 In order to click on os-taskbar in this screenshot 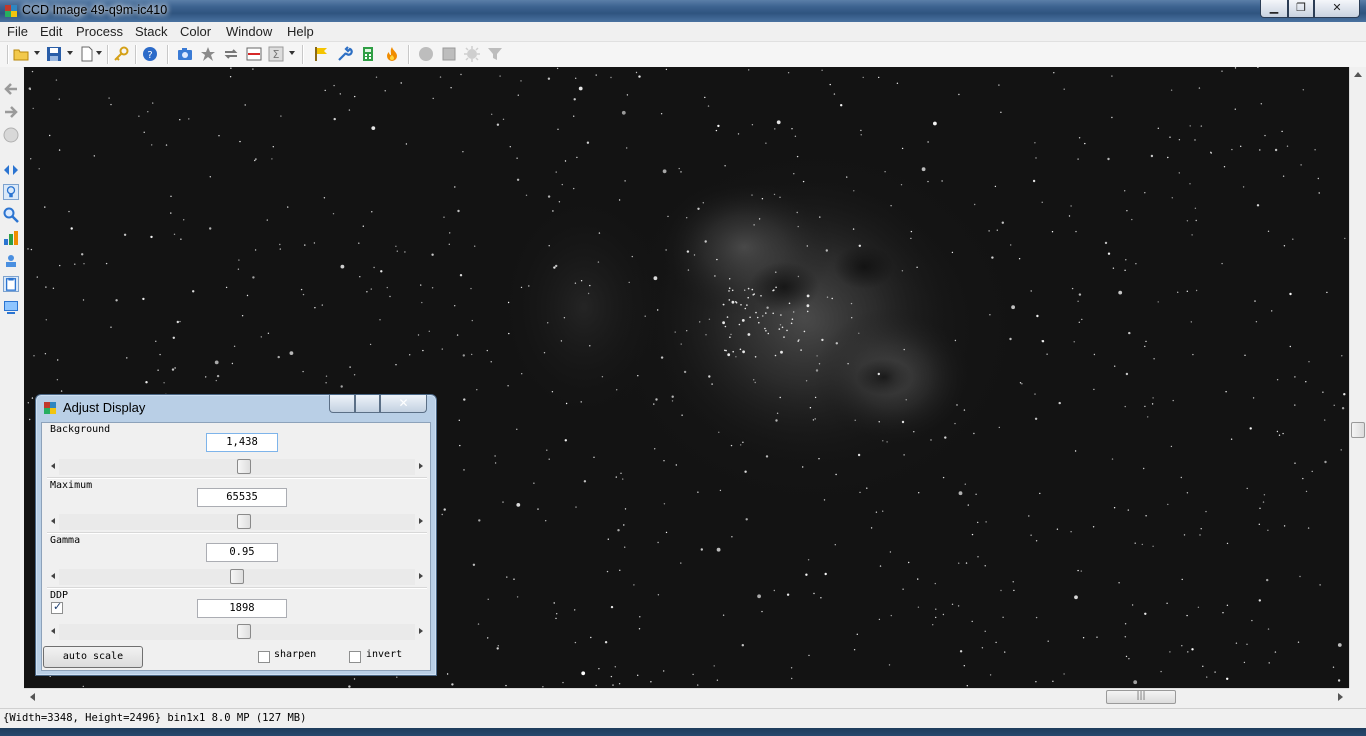, I will do `click(683, 732)`.